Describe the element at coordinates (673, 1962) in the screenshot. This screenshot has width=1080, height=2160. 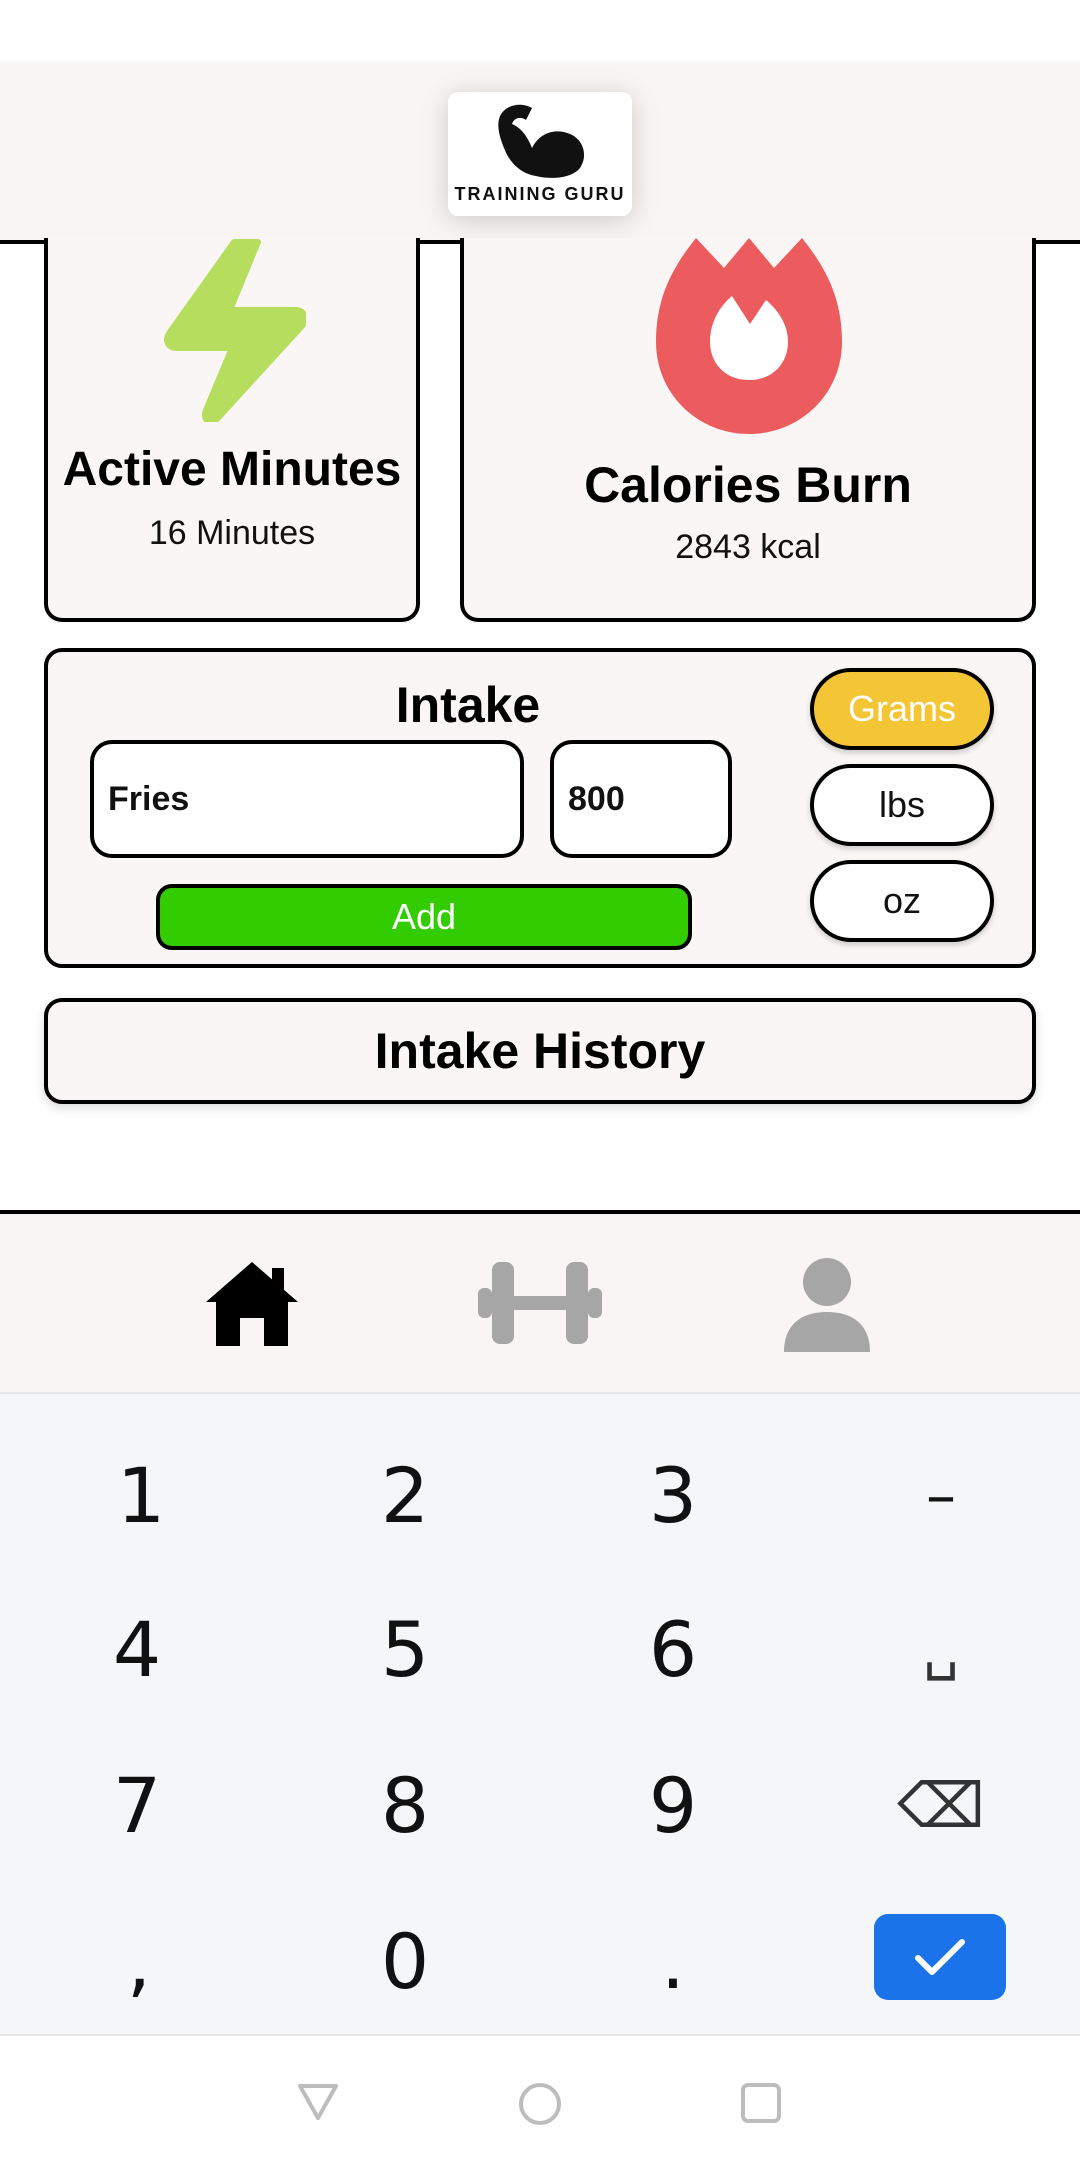
I see `key-period: .` at that location.